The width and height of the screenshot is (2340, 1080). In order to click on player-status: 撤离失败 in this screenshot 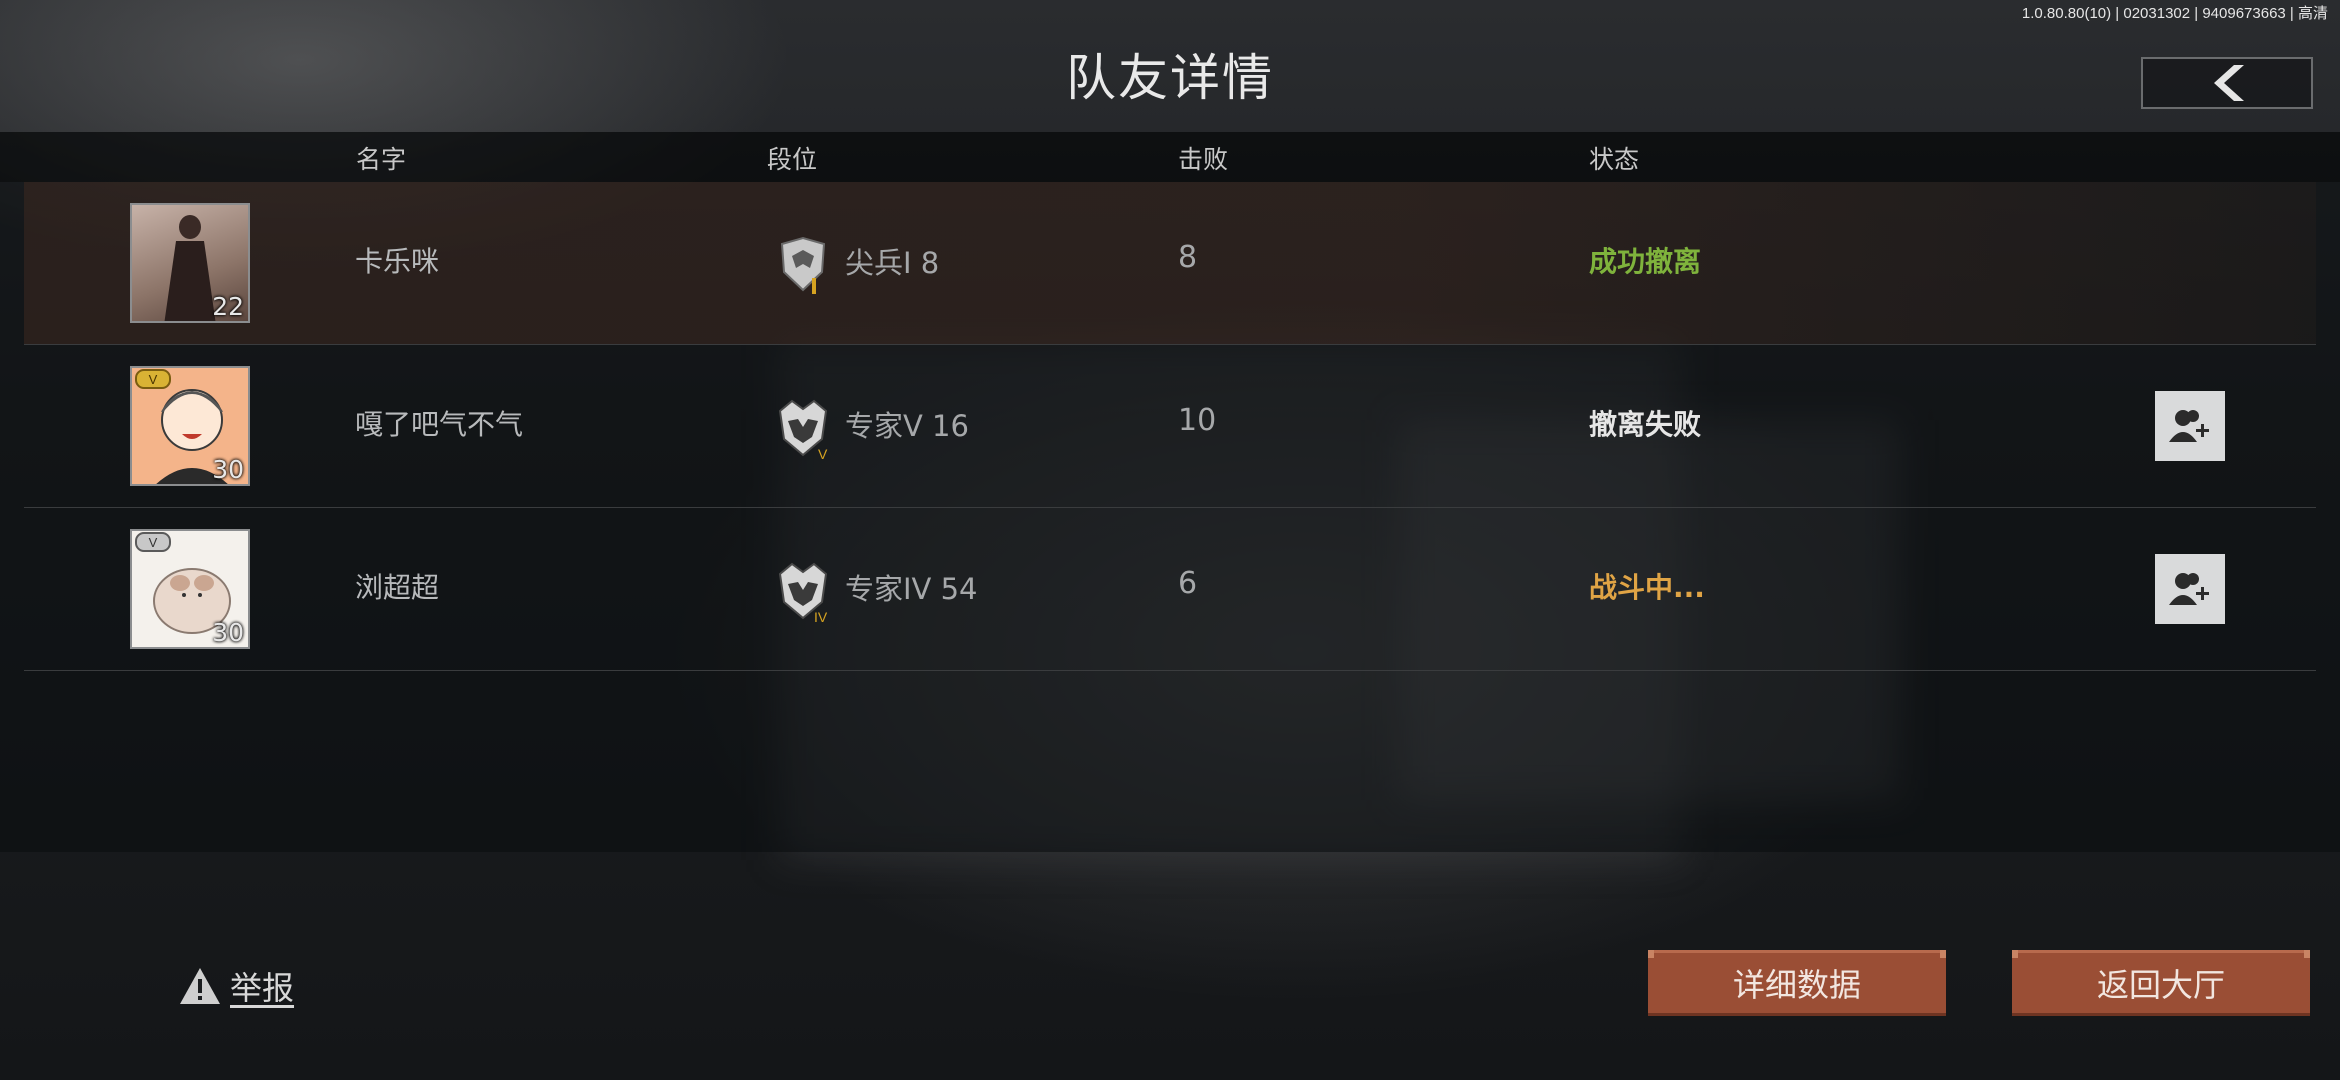, I will do `click(1645, 424)`.